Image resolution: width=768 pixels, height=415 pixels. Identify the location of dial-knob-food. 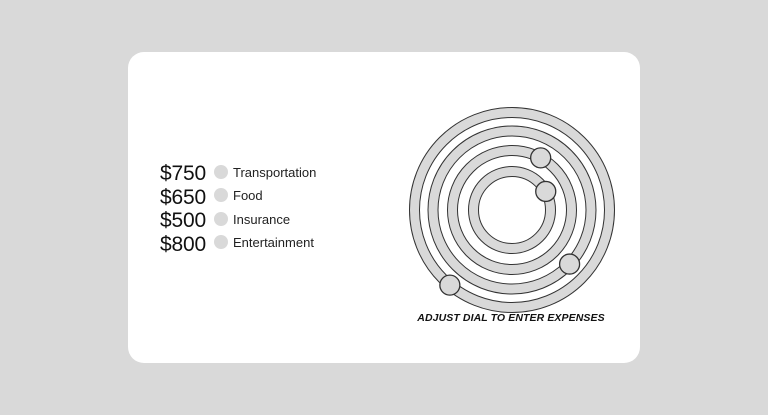
(569, 264).